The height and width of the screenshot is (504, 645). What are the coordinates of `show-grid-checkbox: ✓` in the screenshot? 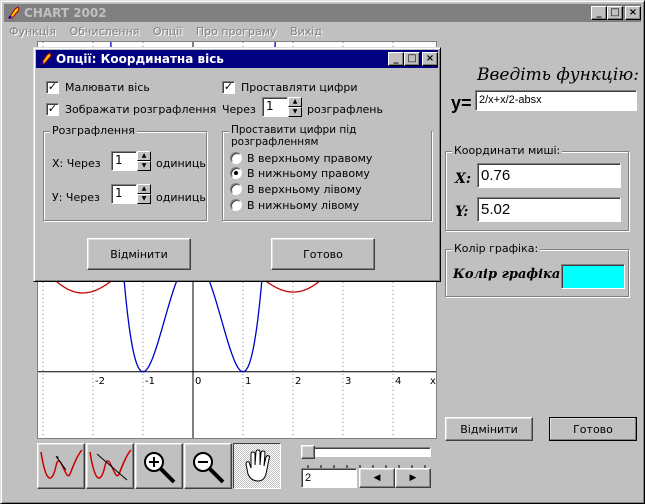 It's located at (52, 109).